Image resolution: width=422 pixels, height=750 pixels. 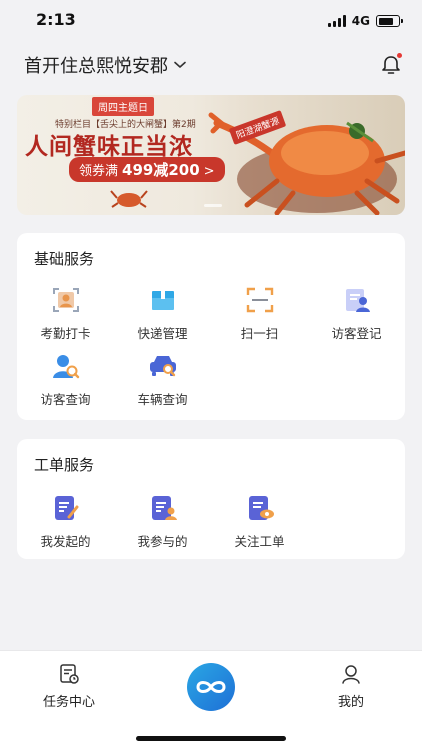 I want to click on banner-title: 人间蟹味正当浓, so click(x=109, y=146).